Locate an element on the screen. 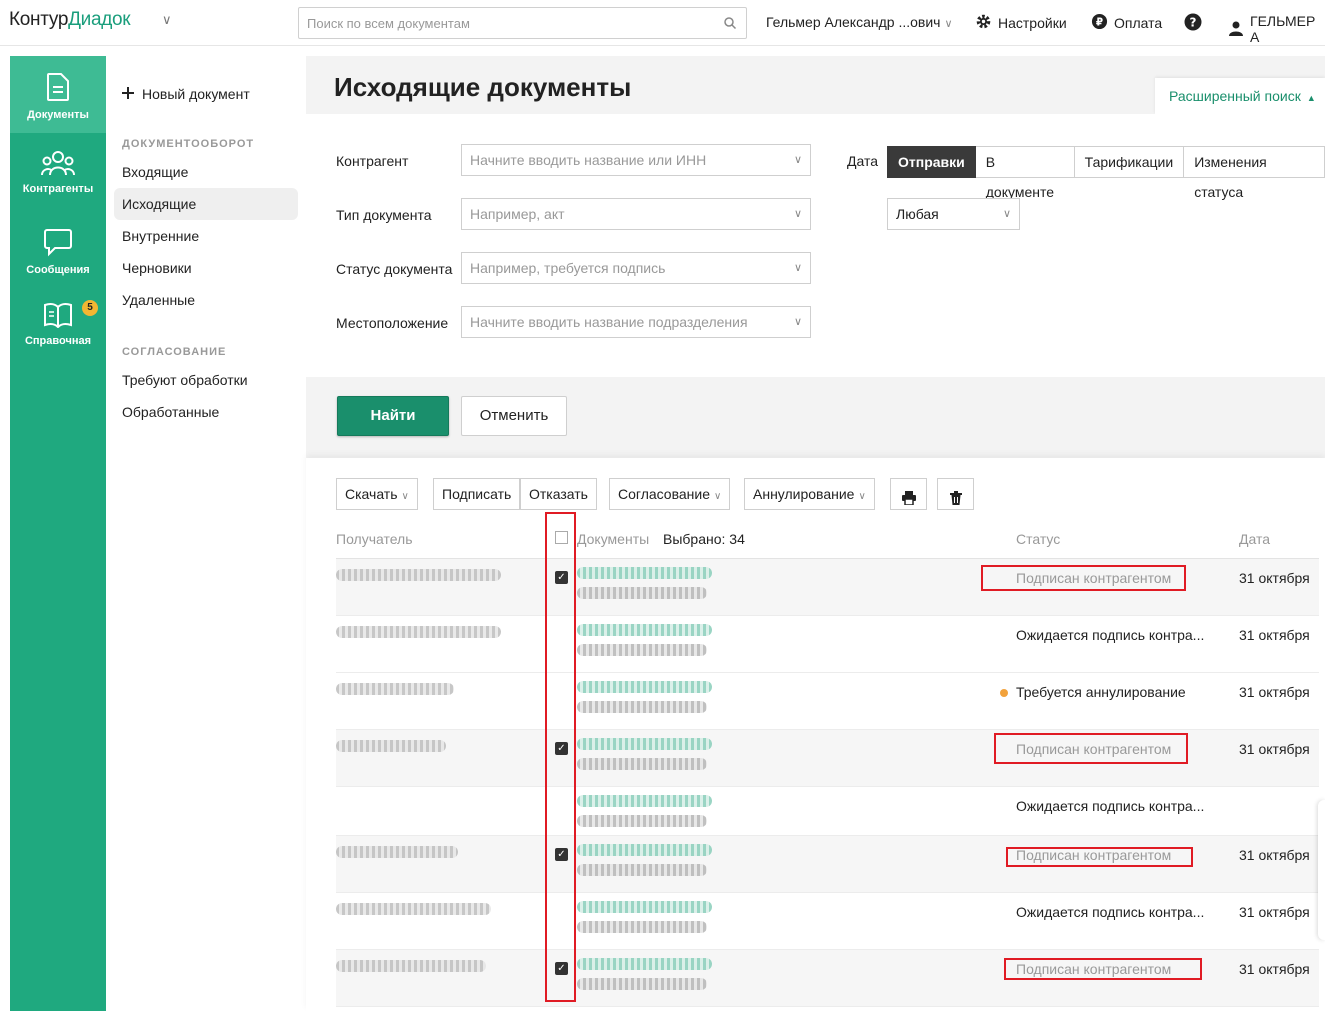  book-icon is located at coordinates (58, 316).